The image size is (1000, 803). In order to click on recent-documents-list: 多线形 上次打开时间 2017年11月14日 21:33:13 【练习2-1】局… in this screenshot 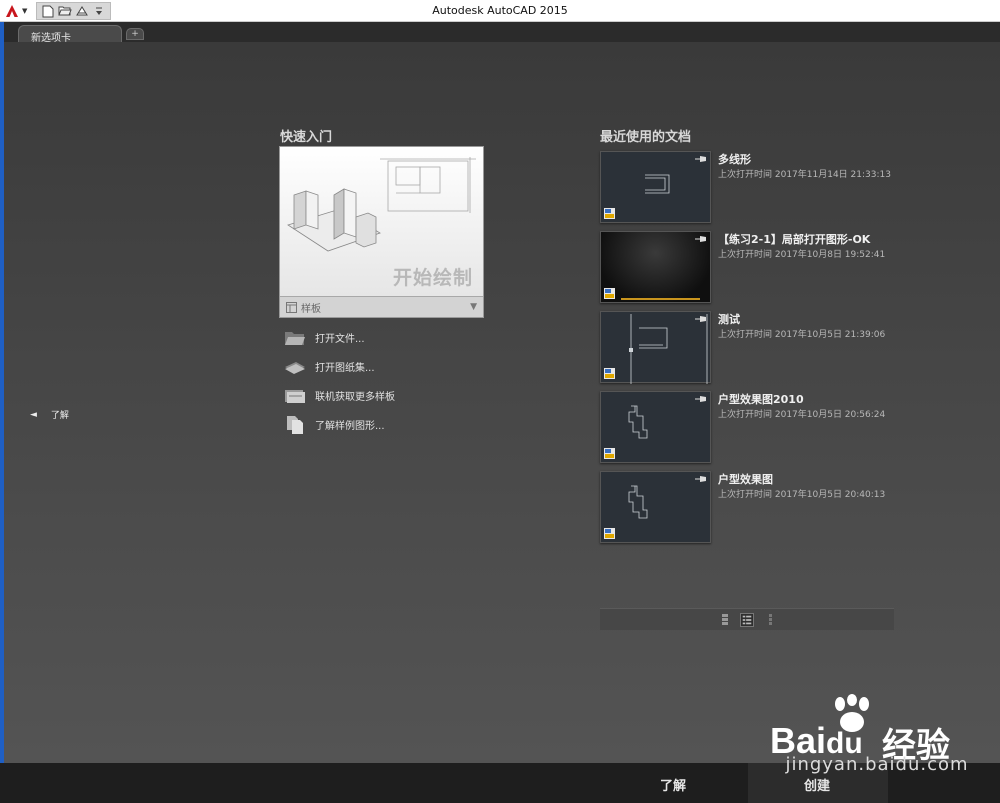, I will do `click(750, 351)`.